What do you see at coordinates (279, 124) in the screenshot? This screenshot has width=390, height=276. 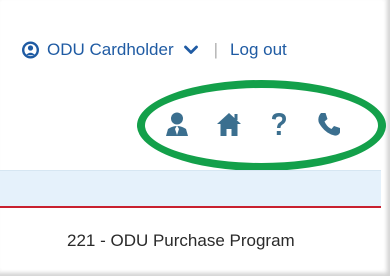 I see `help-icon` at bounding box center [279, 124].